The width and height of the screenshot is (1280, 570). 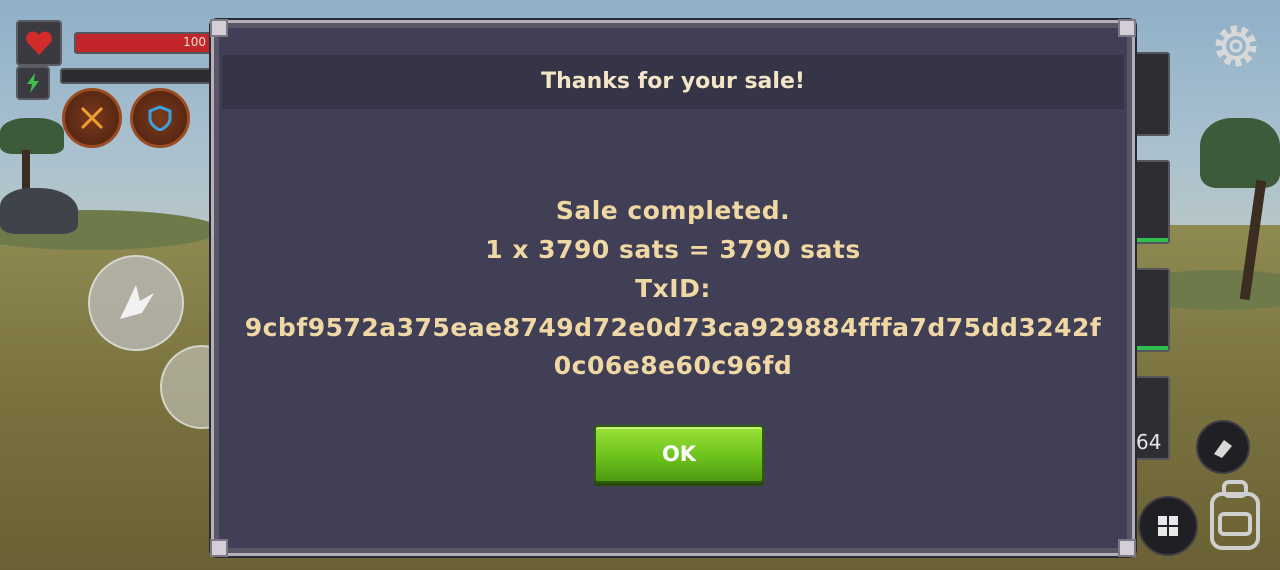 What do you see at coordinates (1235, 515) in the screenshot?
I see `backpack-icon` at bounding box center [1235, 515].